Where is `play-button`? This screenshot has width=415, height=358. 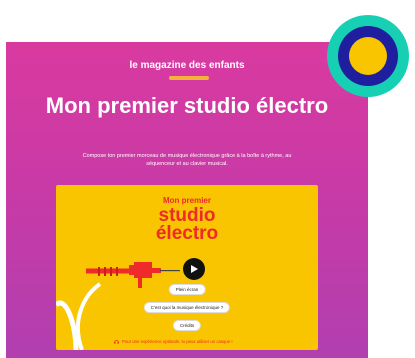 play-button is located at coordinates (194, 269).